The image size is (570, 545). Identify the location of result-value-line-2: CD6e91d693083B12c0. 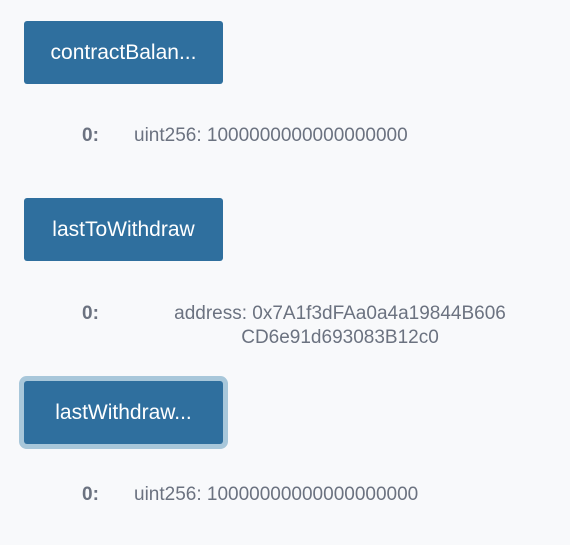
(340, 337).